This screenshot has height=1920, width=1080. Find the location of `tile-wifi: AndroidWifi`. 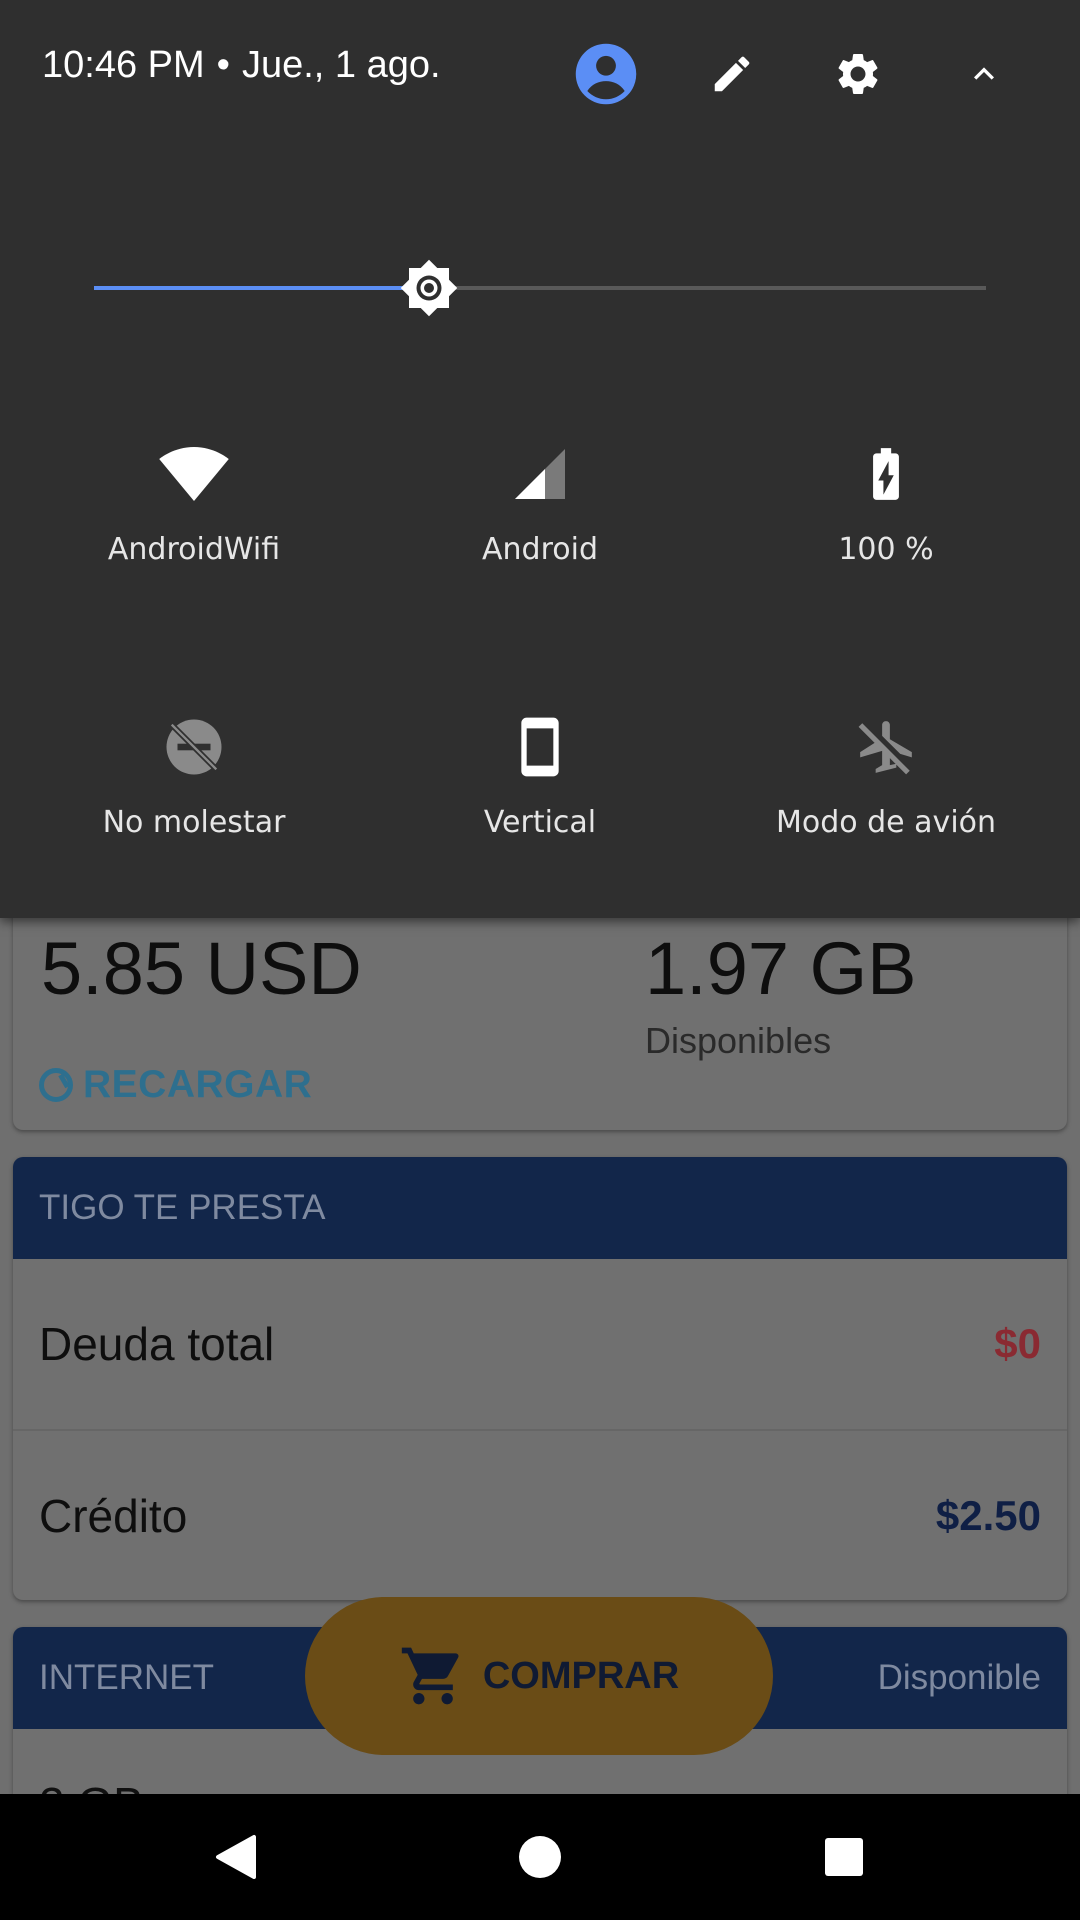

tile-wifi: AndroidWifi is located at coordinates (194, 500).